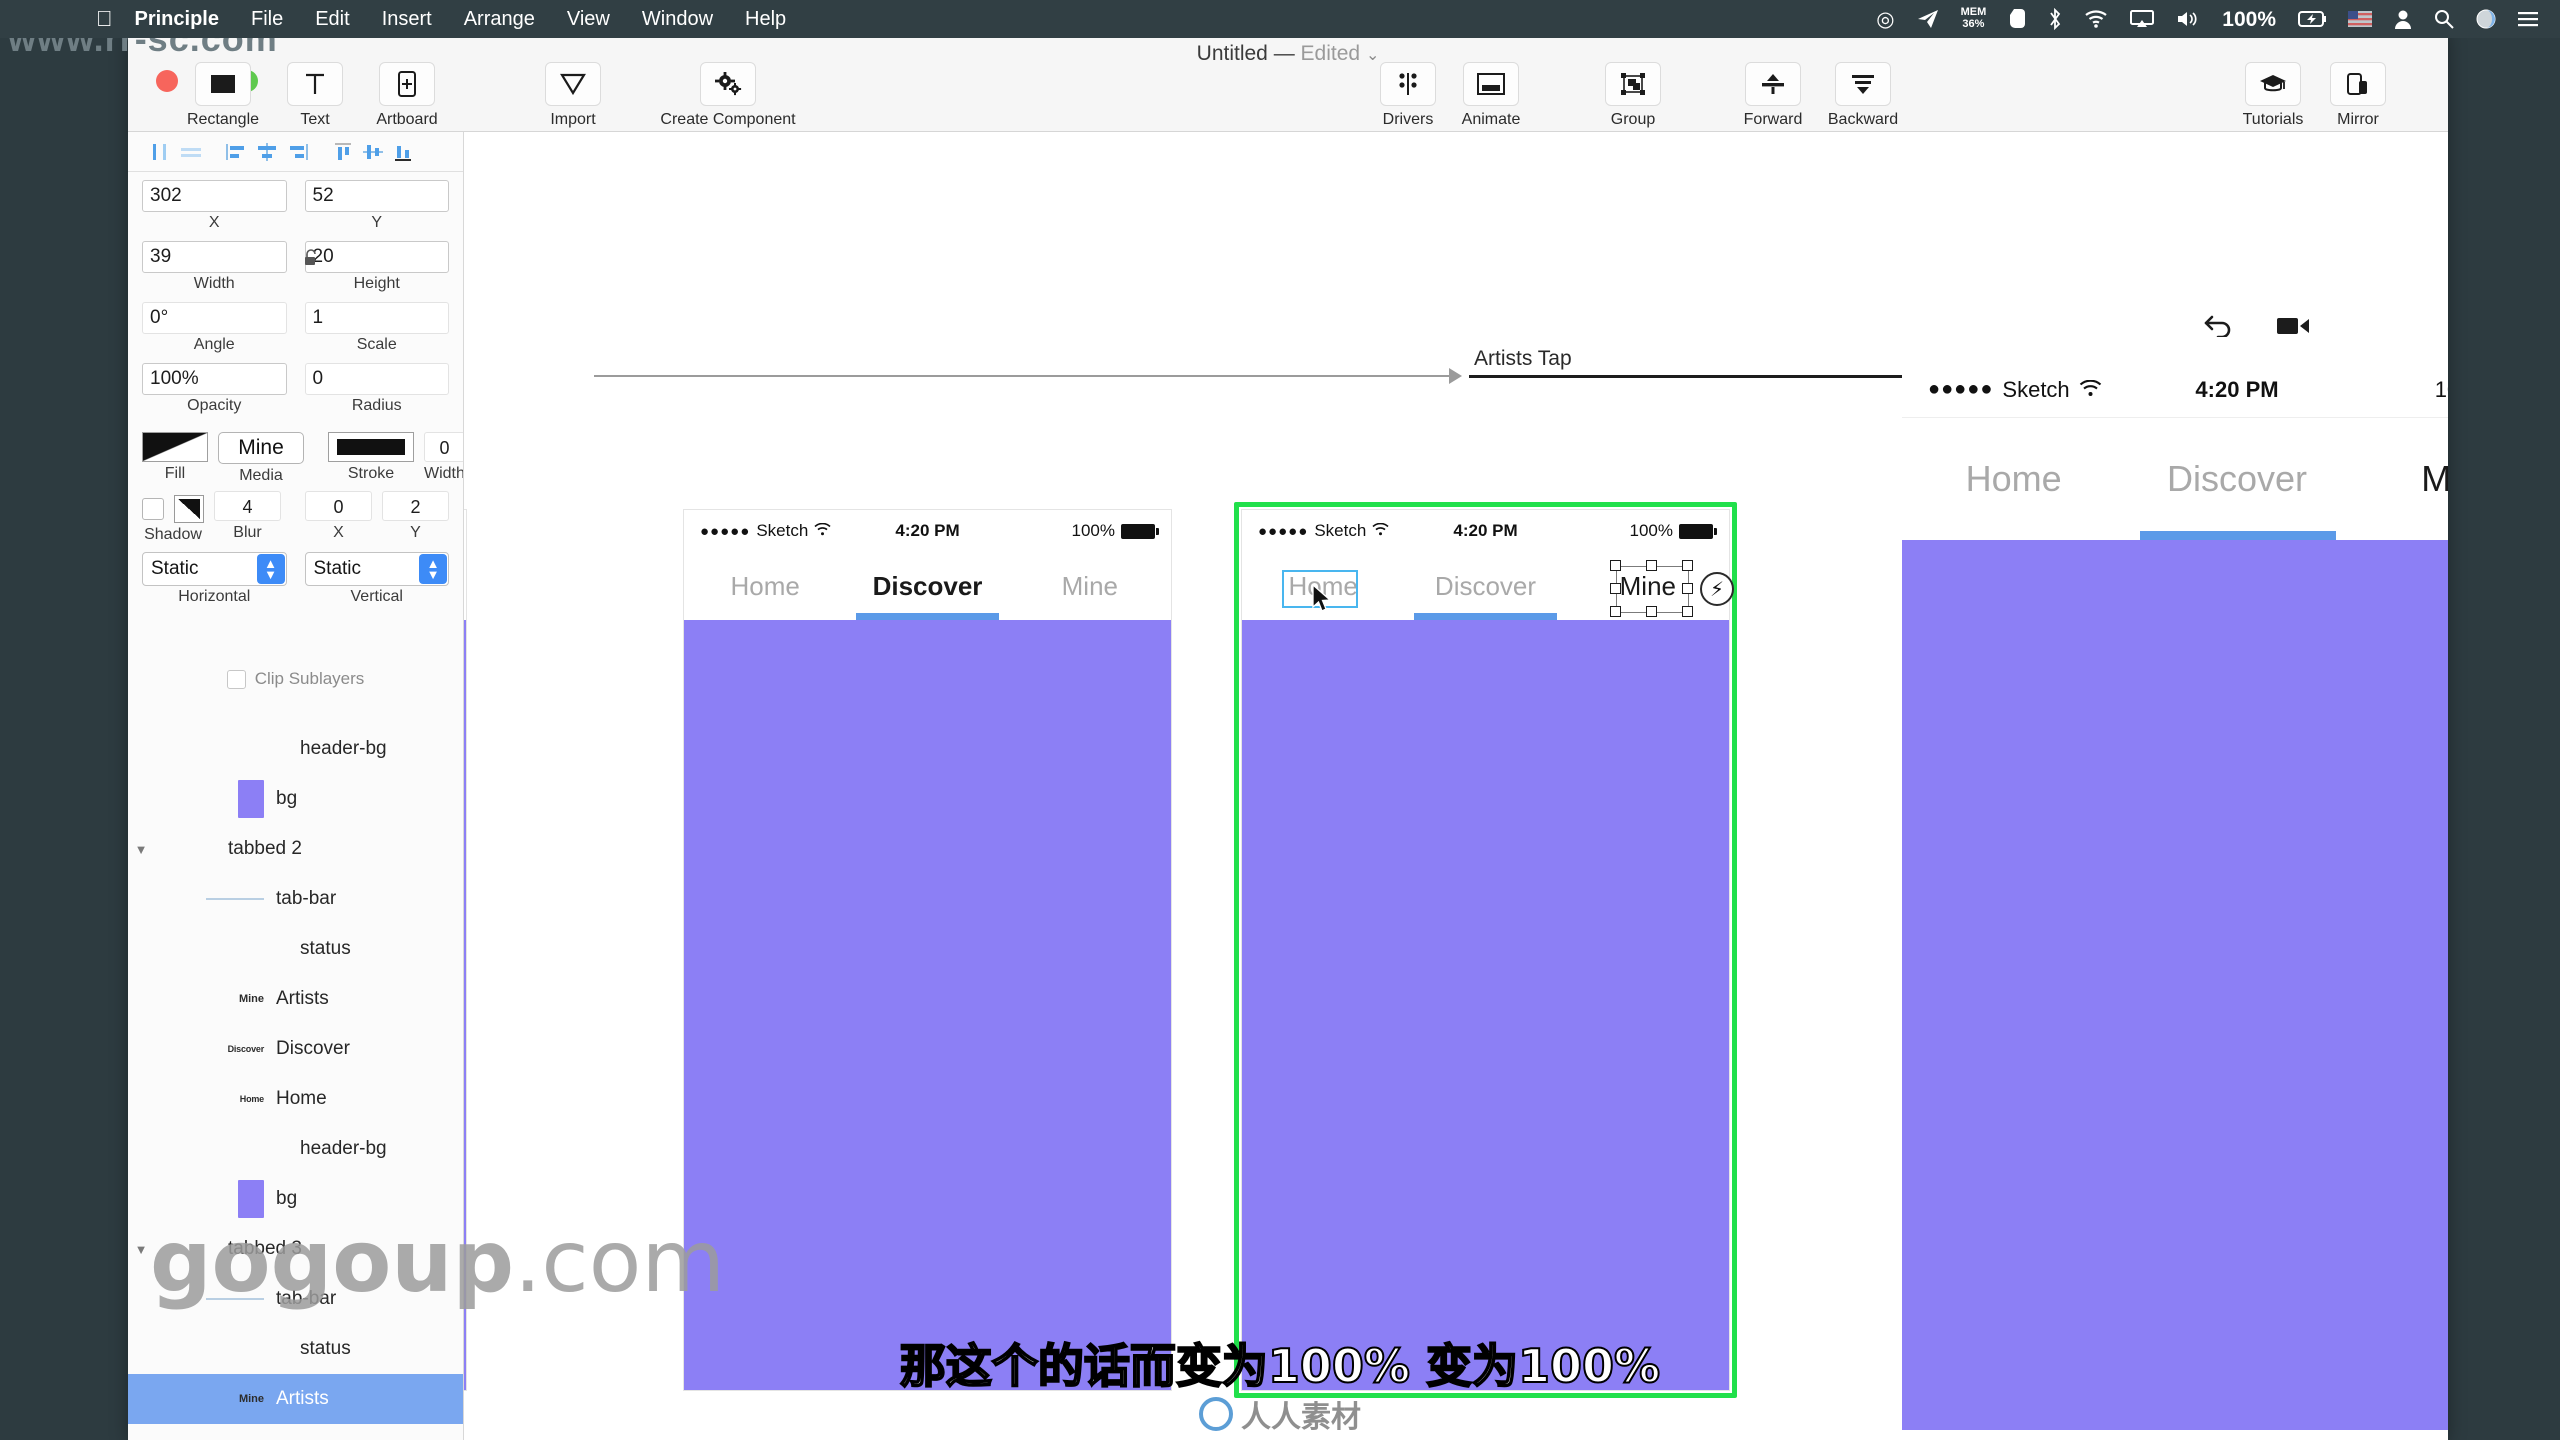 This screenshot has height=1440, width=2560. What do you see at coordinates (1687, 611) in the screenshot?
I see `resize-handle-se` at bounding box center [1687, 611].